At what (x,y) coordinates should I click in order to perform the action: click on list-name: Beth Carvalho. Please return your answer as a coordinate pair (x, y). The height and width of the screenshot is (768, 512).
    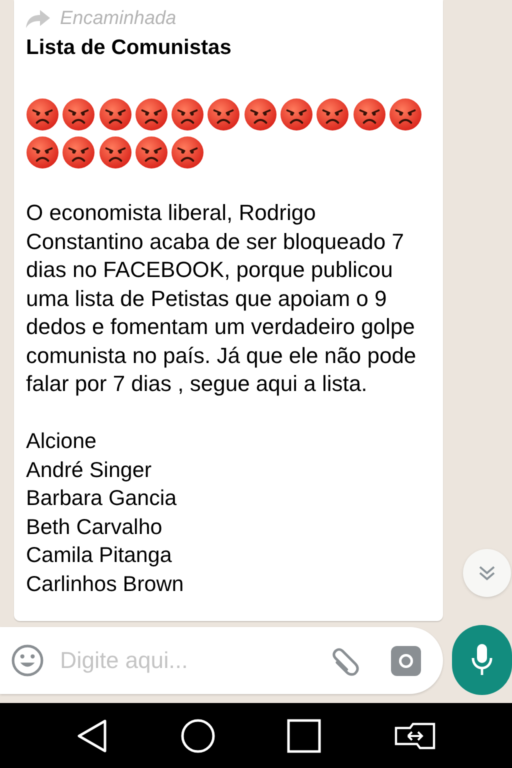
    Looking at the image, I should click on (95, 527).